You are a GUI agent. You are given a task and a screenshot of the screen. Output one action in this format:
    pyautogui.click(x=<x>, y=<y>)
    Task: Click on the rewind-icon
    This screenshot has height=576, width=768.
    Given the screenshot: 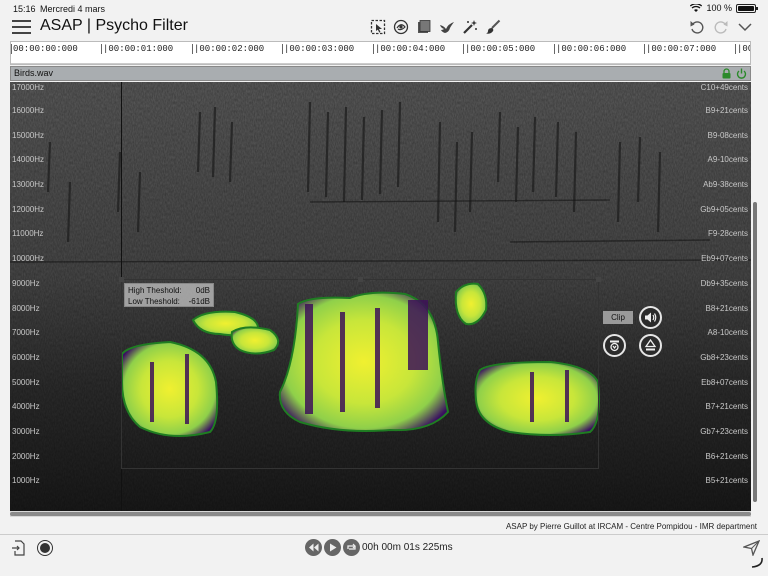 What is the action you would take?
    pyautogui.click(x=314, y=547)
    